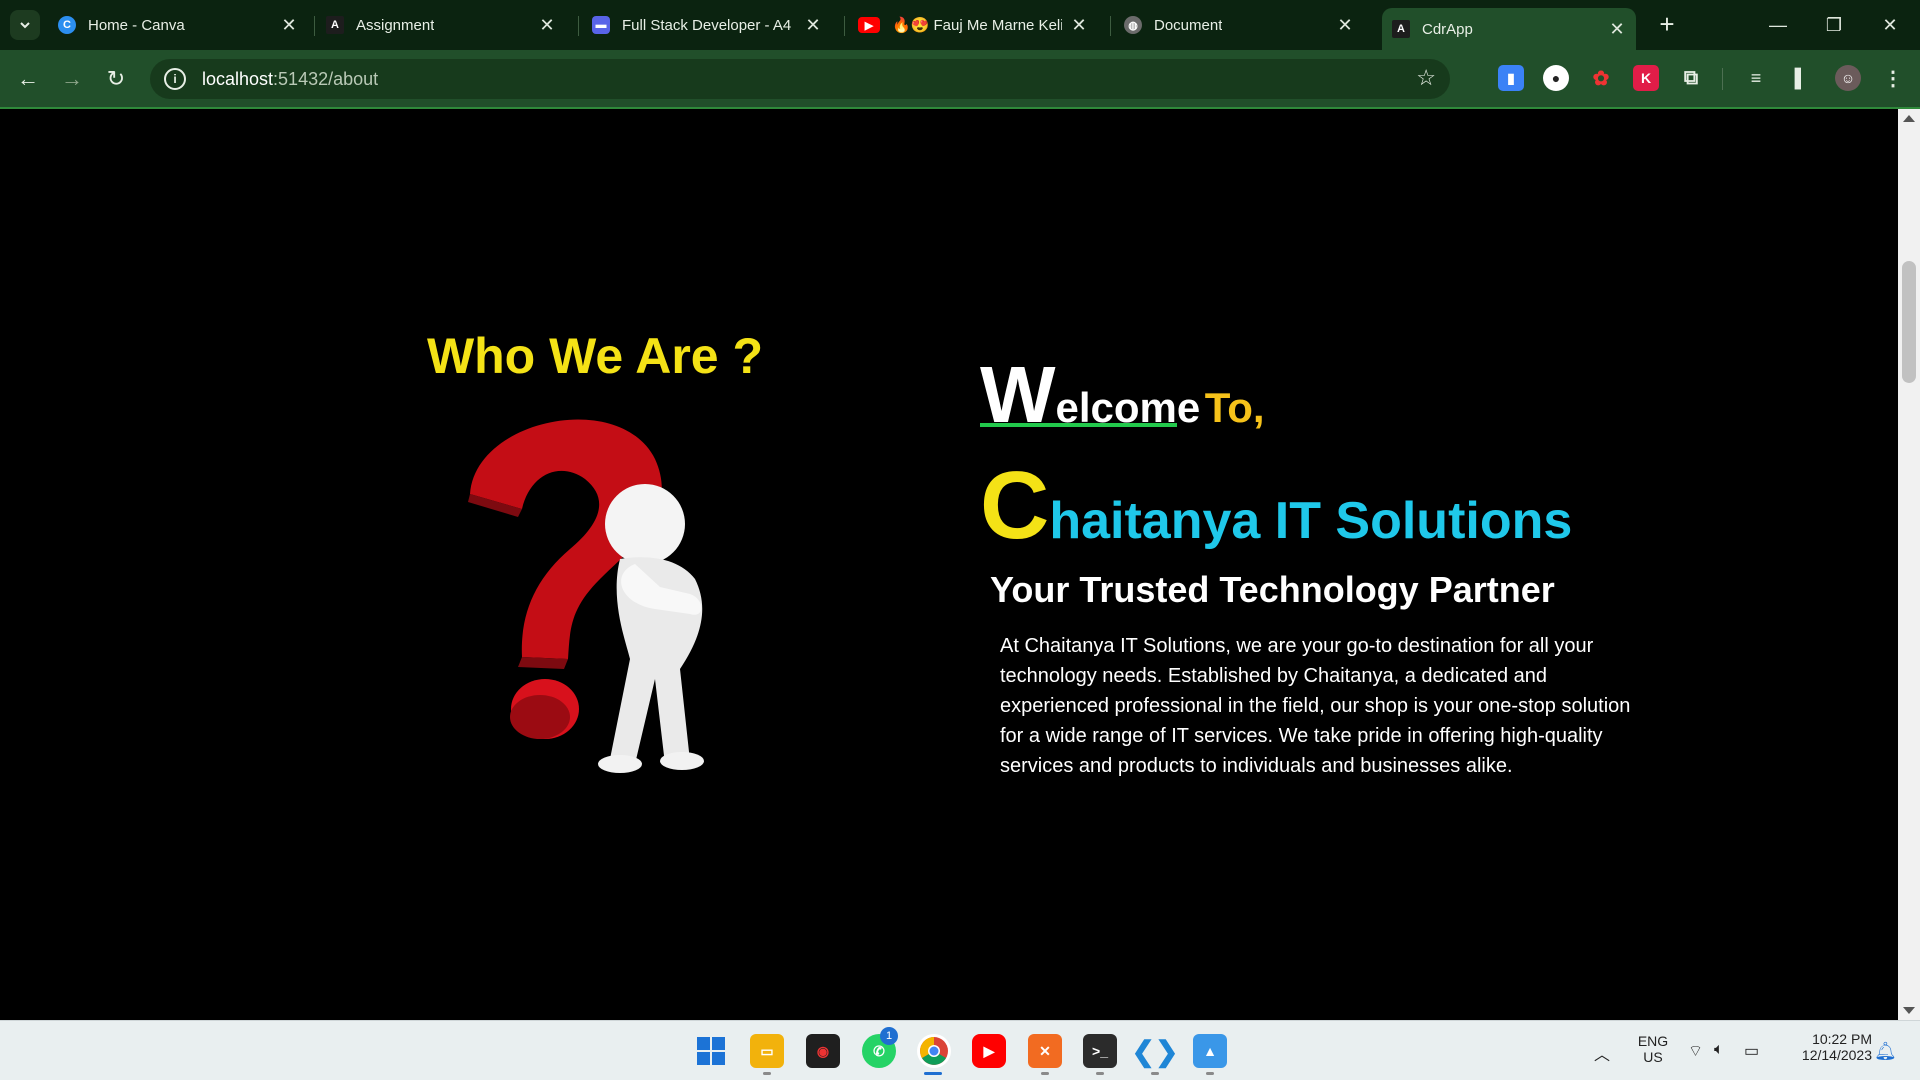  Describe the element at coordinates (1210, 1051) in the screenshot. I see `photos-icon: ▲` at that location.